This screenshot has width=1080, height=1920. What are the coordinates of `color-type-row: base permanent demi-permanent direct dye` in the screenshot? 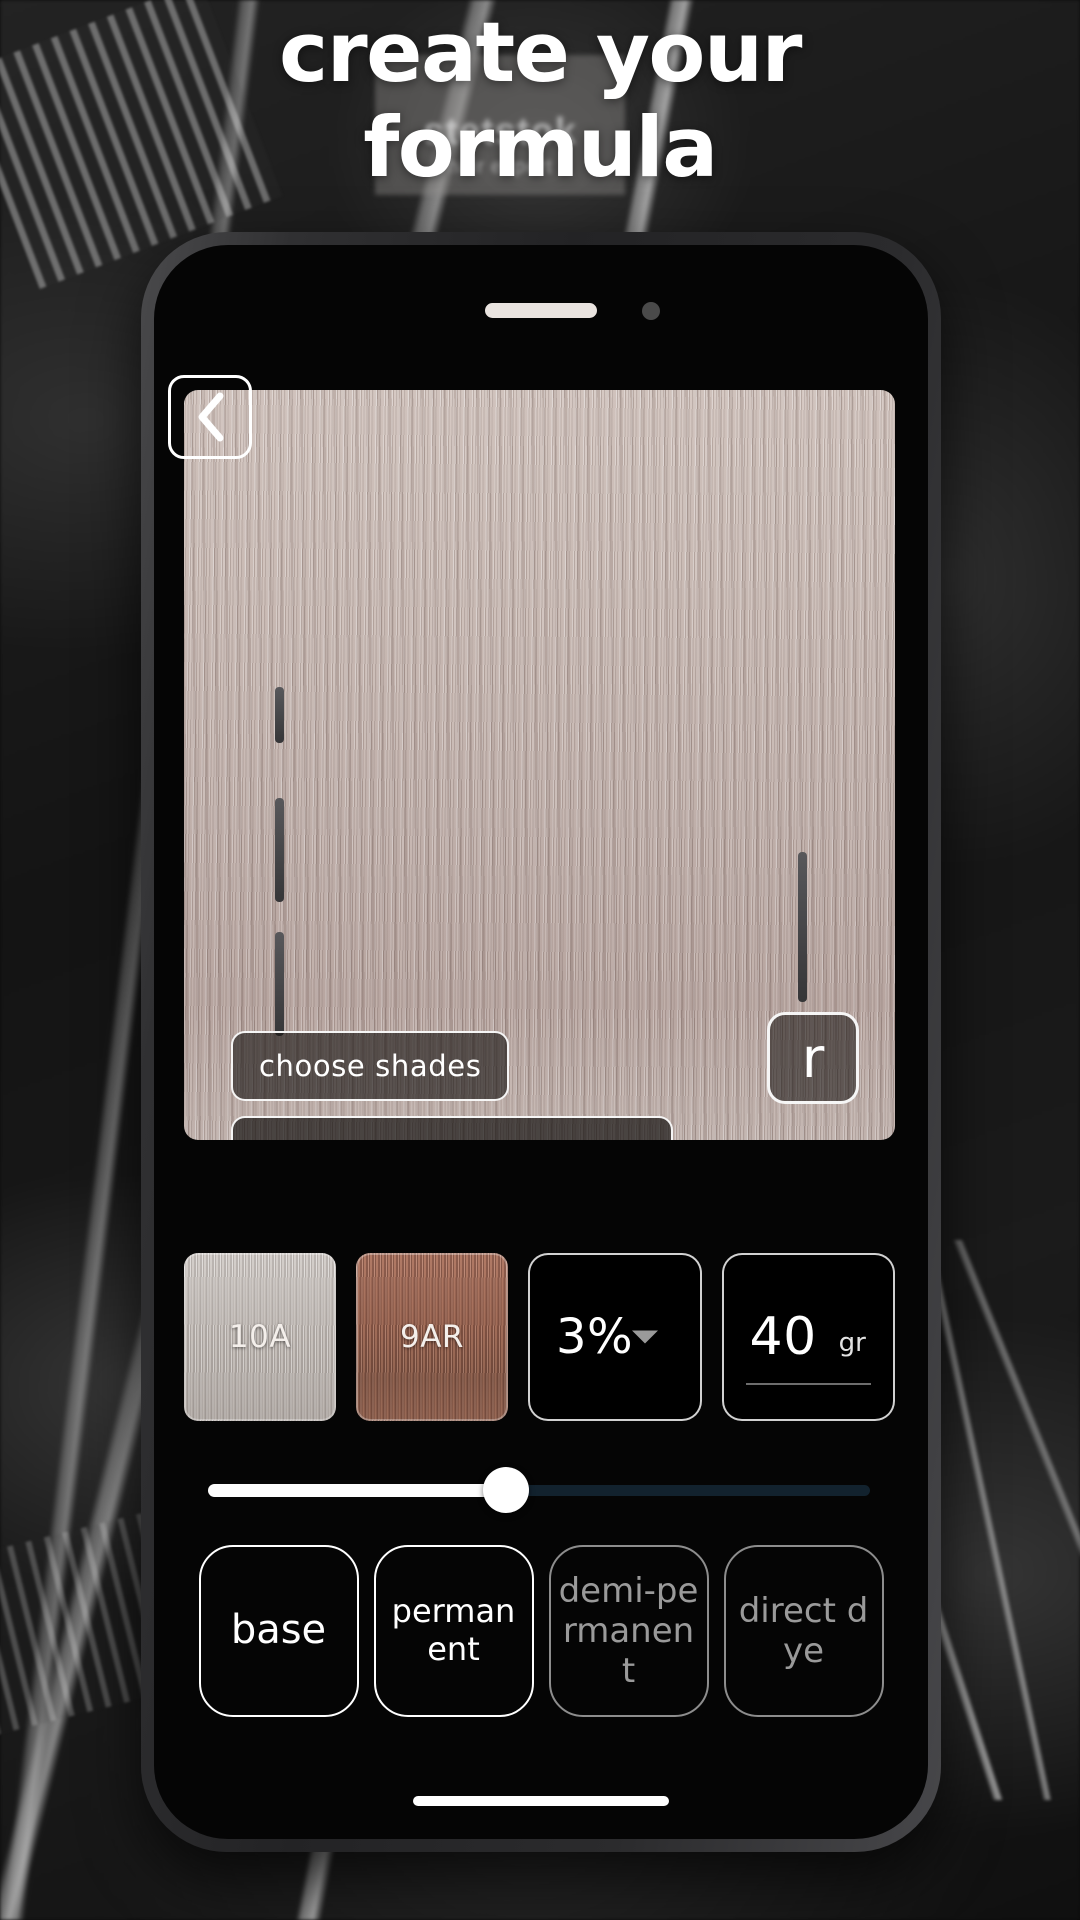 It's located at (541, 1631).